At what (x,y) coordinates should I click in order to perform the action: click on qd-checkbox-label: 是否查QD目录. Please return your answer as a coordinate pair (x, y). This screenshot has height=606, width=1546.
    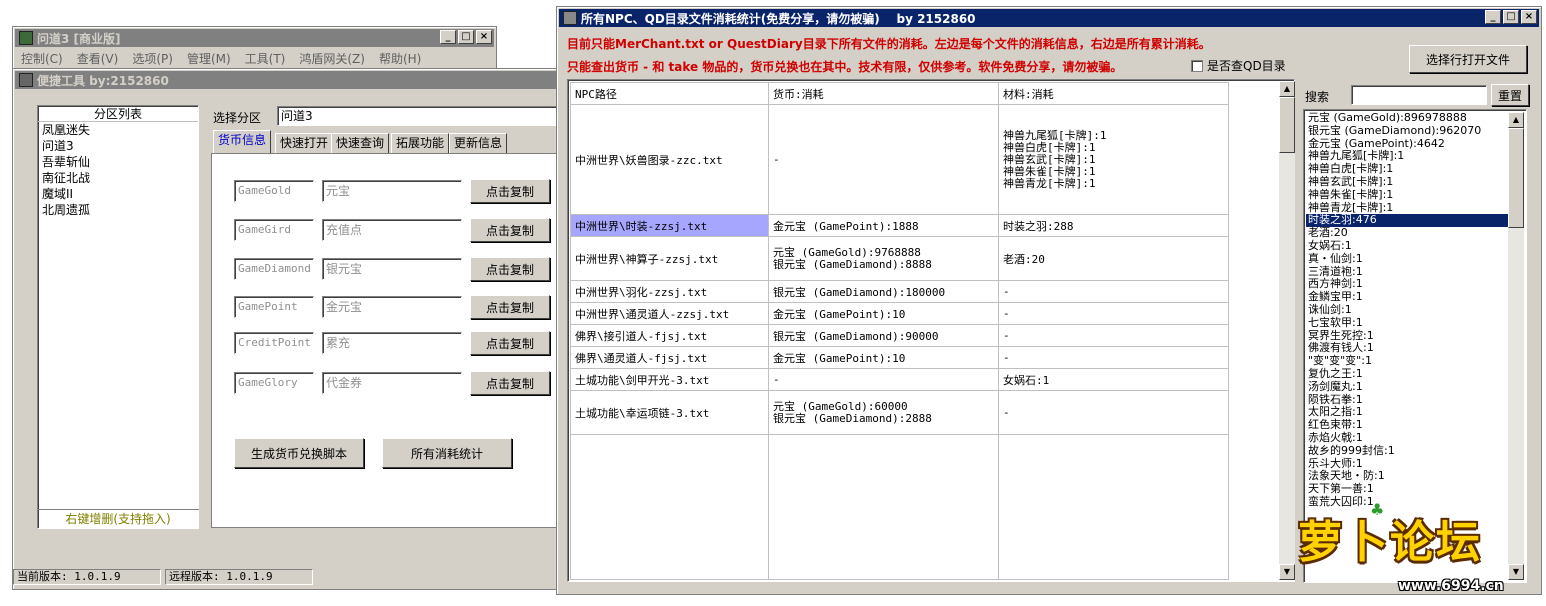
    Looking at the image, I should click on (1246, 66).